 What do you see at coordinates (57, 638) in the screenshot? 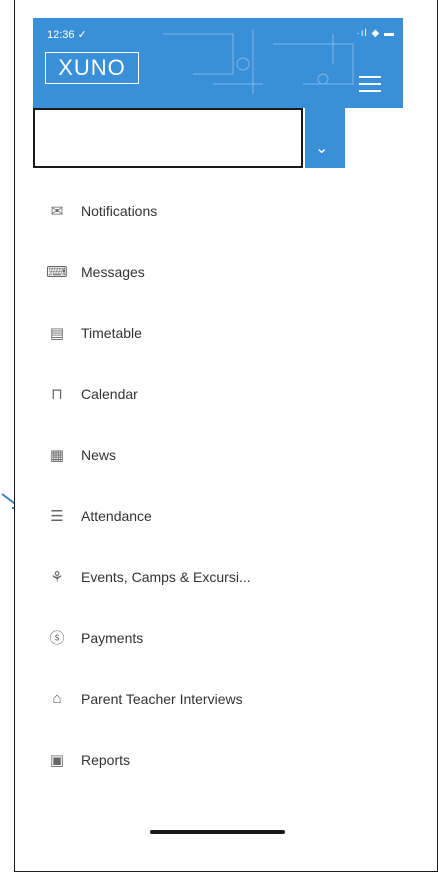
I see `payments-icon: ⓢ` at bounding box center [57, 638].